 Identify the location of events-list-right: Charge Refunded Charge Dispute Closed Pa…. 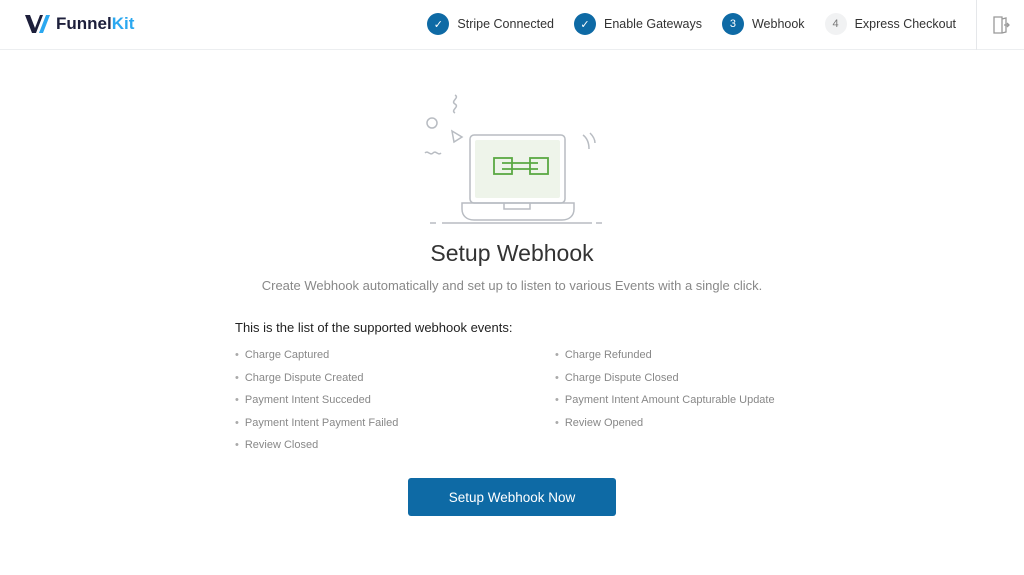
(665, 393).